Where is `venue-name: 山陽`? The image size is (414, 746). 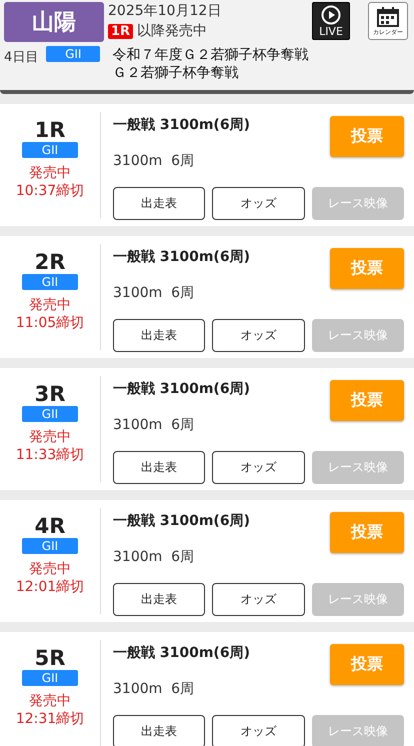 venue-name: 山陽 is located at coordinates (54, 22).